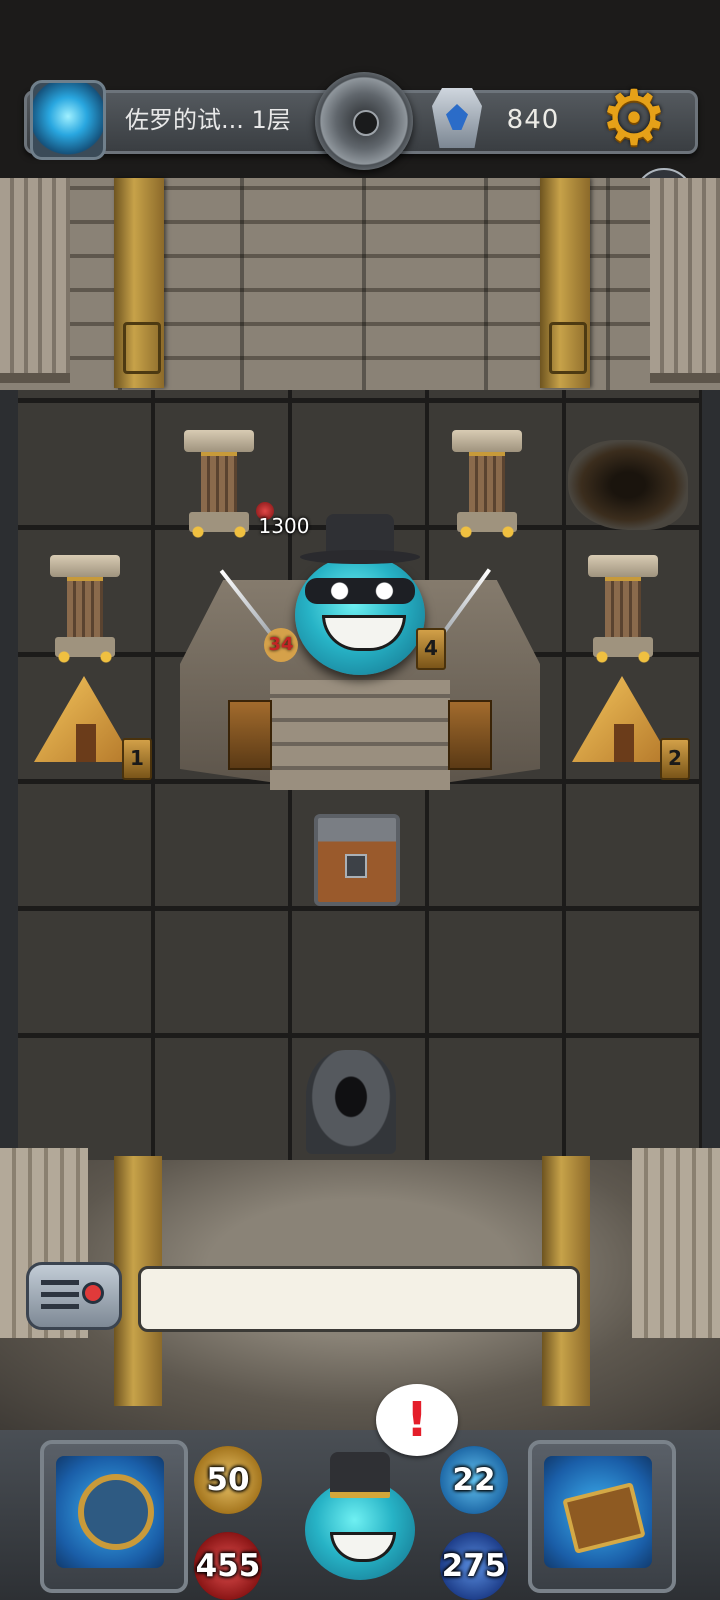 This screenshot has height=1600, width=720. Describe the element at coordinates (68, 120) in the screenshot. I see `portal-icon` at that location.